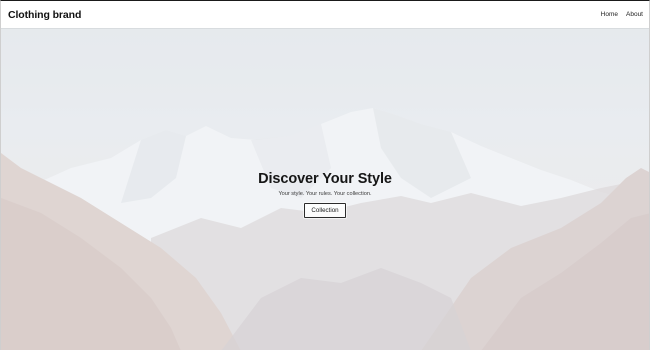 This screenshot has width=650, height=350. I want to click on hero-title: Discover Your Style, so click(325, 179).